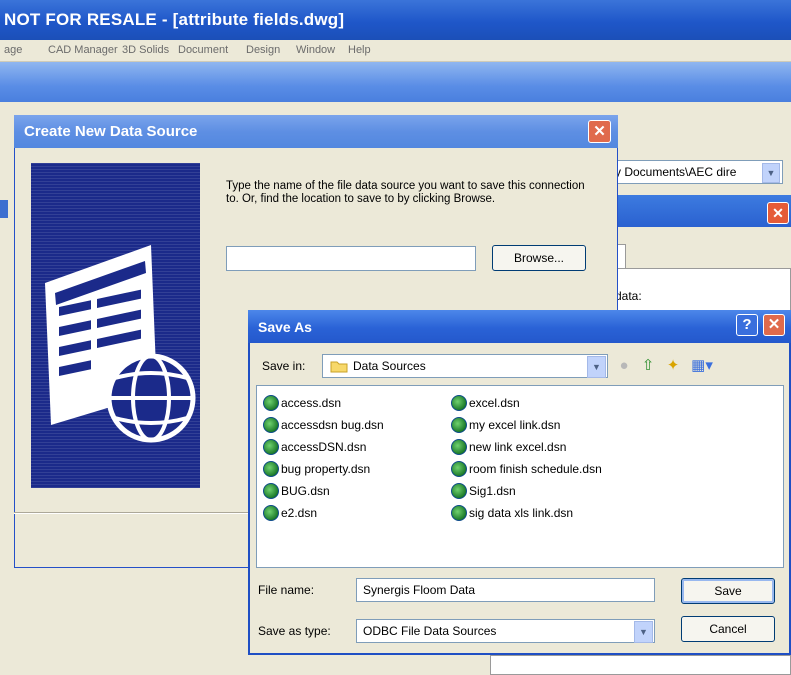 This screenshot has width=791, height=675. I want to click on save-as-title-bar: Save As, so click(519, 326).